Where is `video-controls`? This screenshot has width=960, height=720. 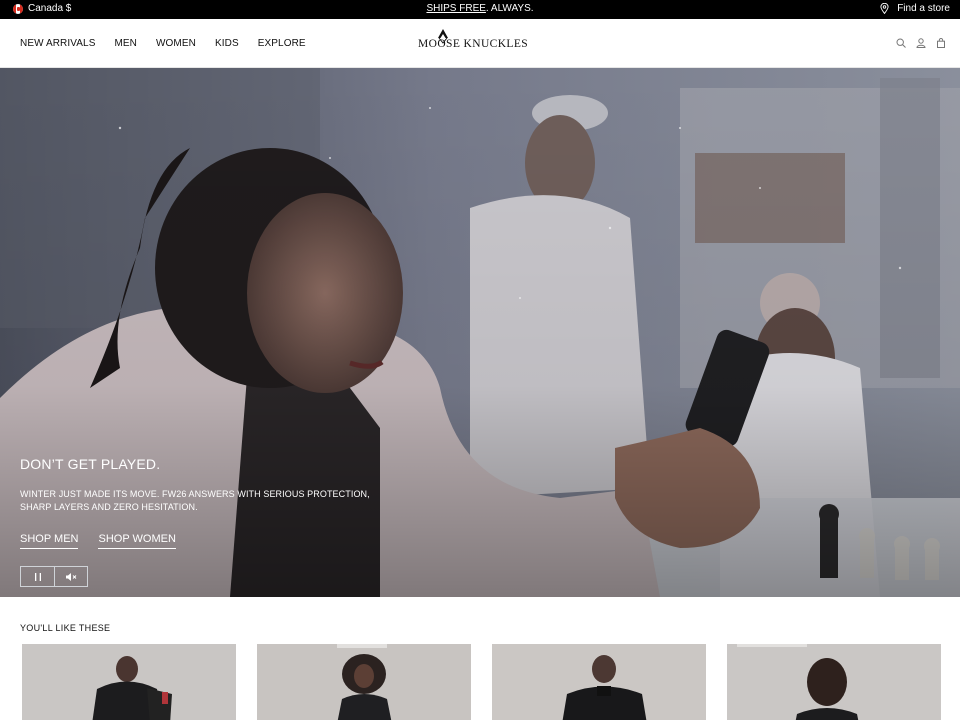 video-controls is located at coordinates (54, 576).